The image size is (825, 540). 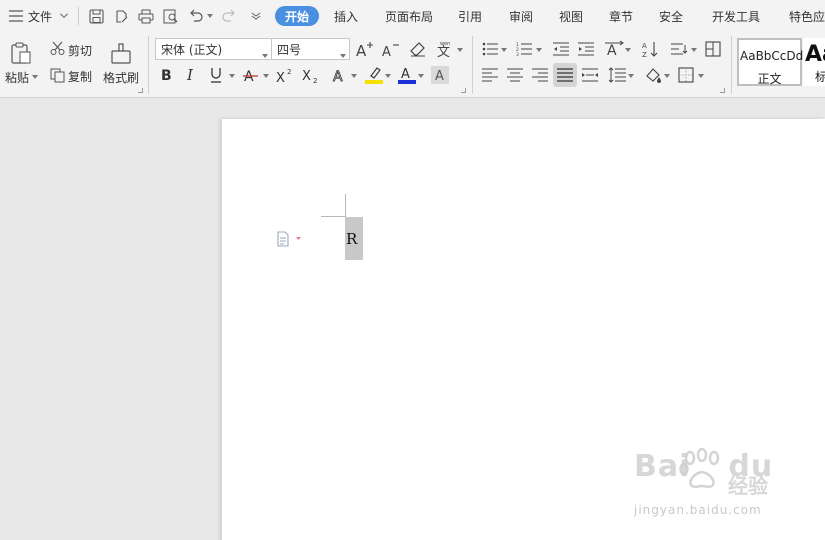 I want to click on decrease-indent-icon, so click(x=561, y=49).